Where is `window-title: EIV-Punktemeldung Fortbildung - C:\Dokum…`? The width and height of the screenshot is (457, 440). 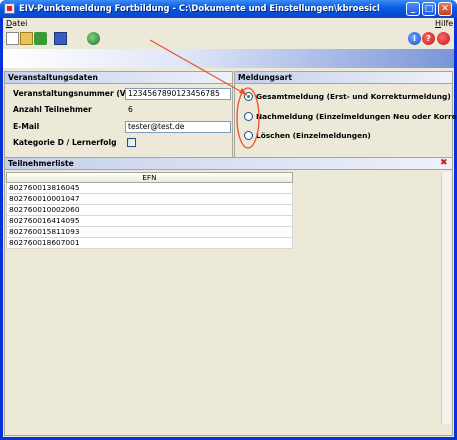
window-title: EIV-Punktemeldung Fortbildung - C:\Dokum… is located at coordinates (199, 8).